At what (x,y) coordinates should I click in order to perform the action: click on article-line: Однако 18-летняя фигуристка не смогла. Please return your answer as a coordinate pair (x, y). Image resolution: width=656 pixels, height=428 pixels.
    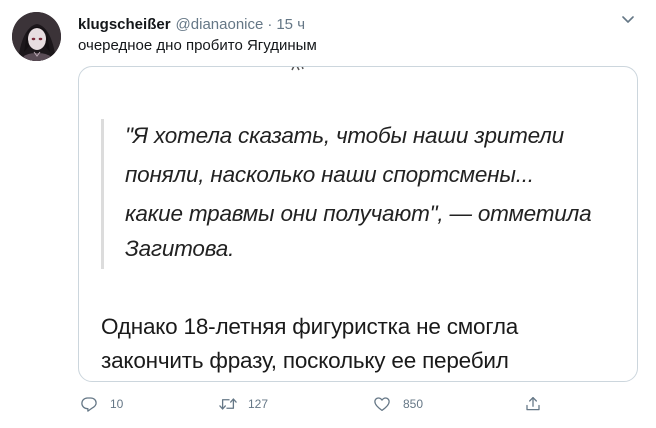
    Looking at the image, I should click on (310, 326).